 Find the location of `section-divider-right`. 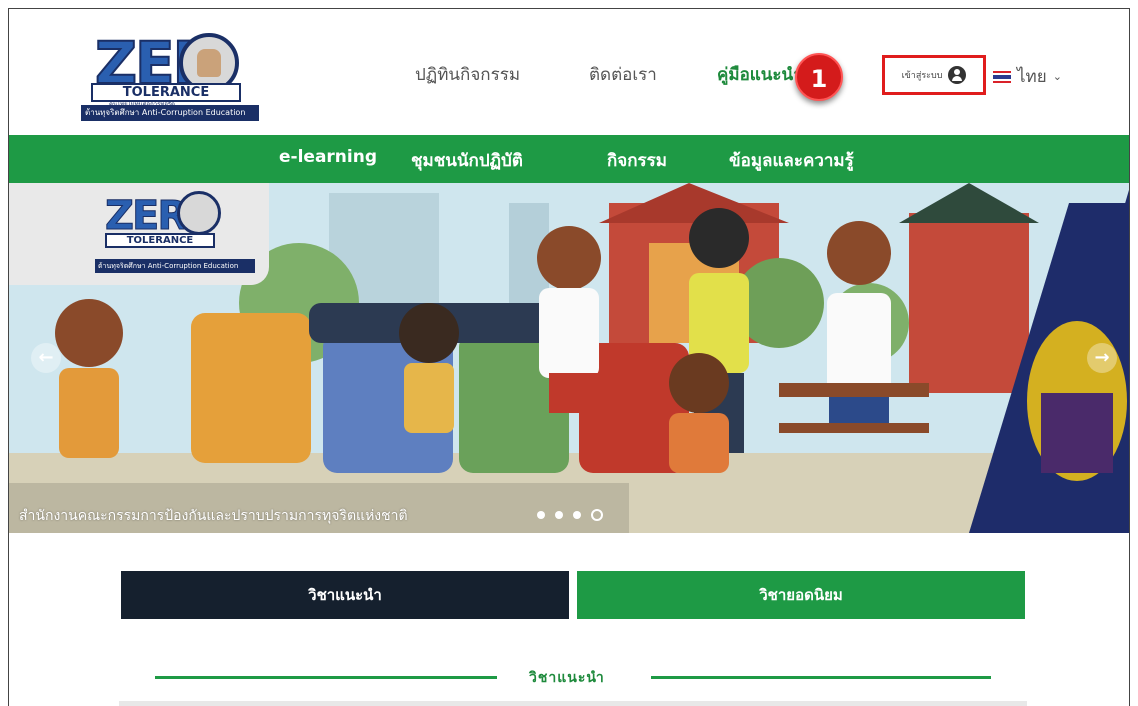

section-divider-right is located at coordinates (821, 677).